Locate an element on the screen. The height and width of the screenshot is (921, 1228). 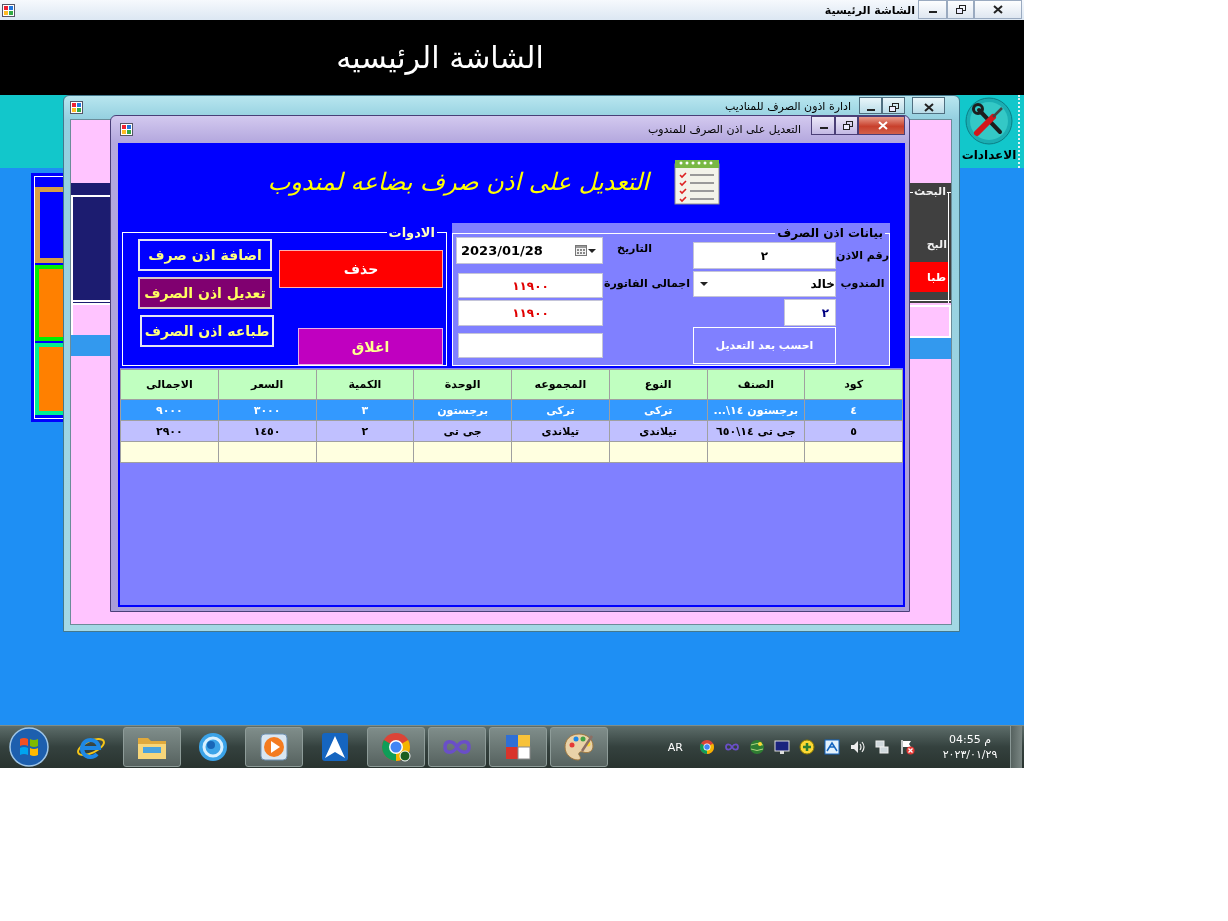
combo-box: خالد is located at coordinates (764, 284).